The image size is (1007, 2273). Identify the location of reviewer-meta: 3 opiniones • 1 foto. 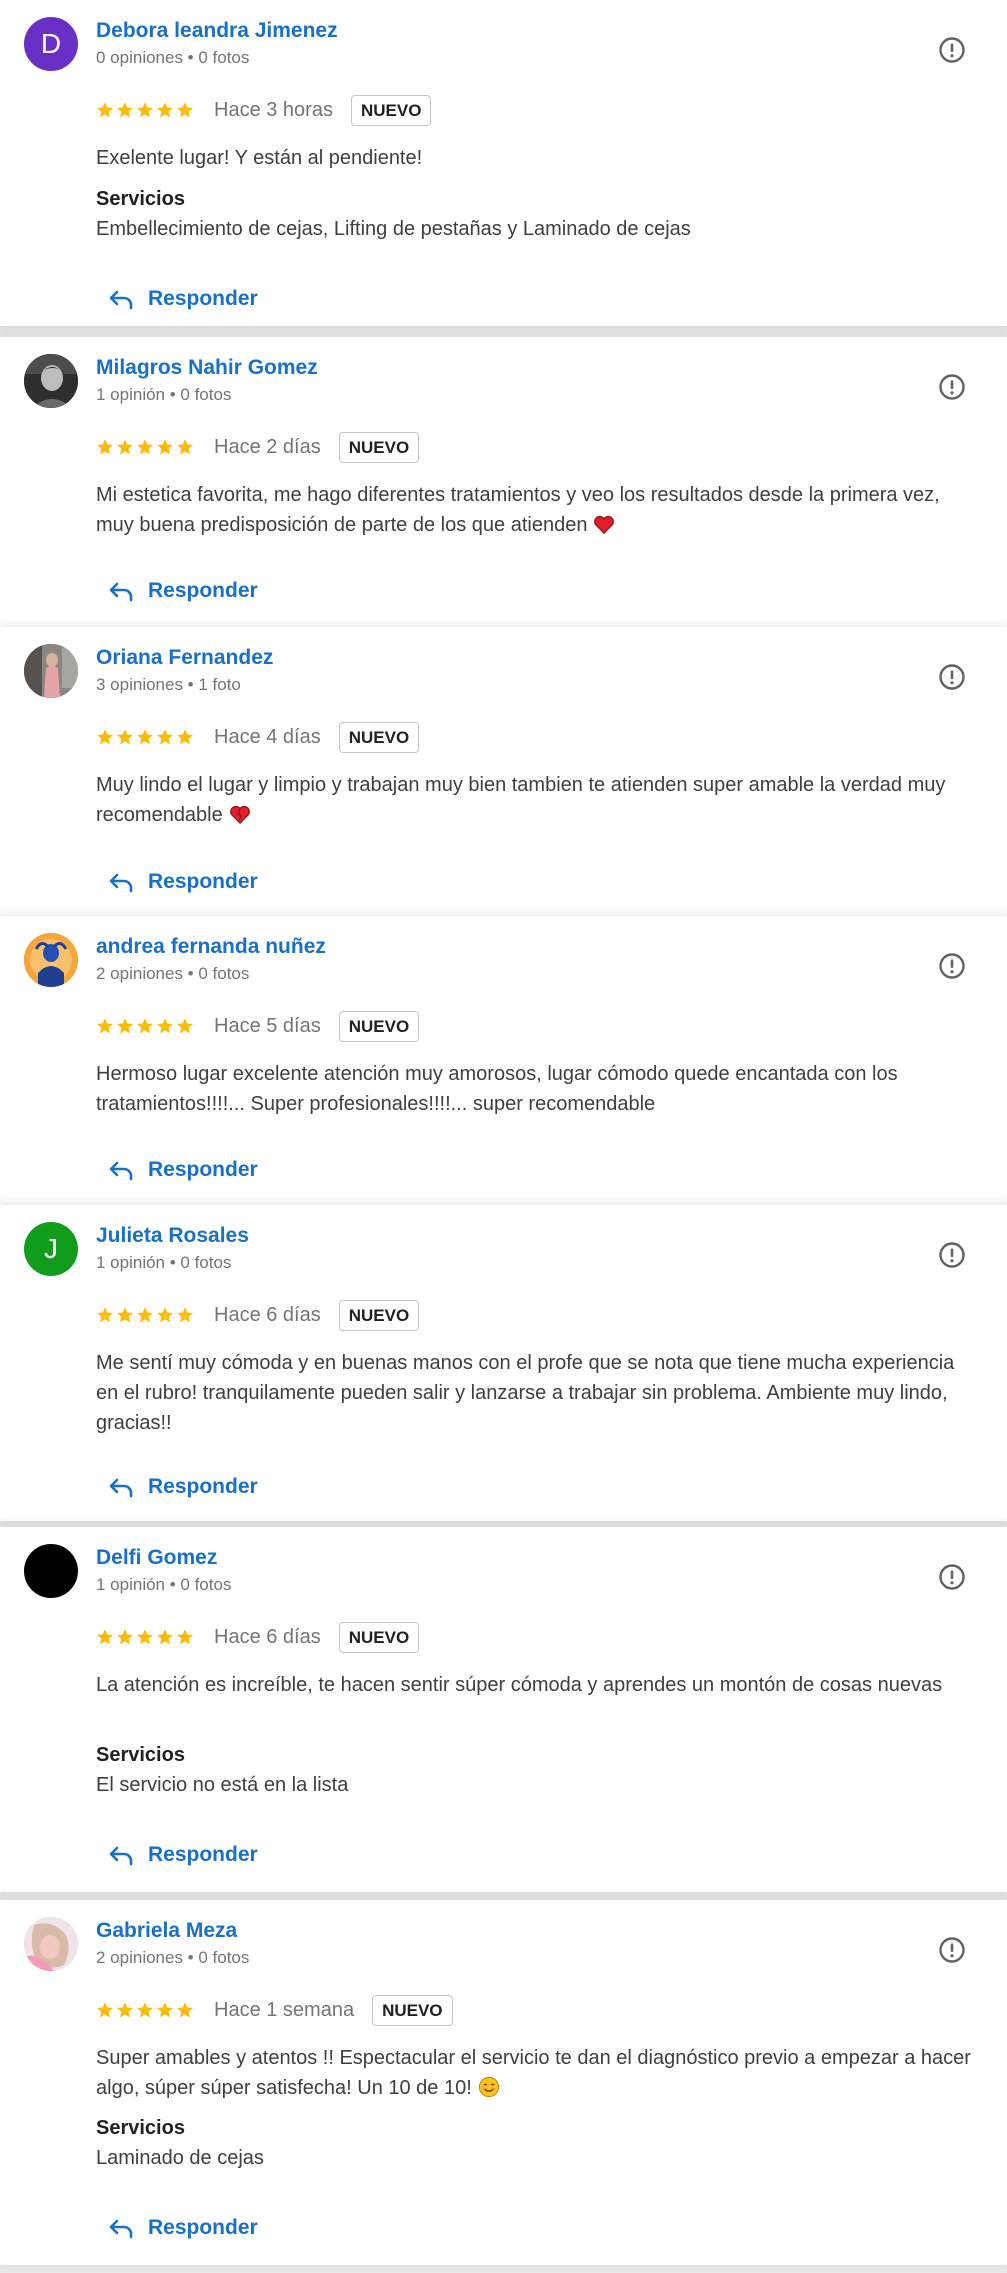
(168, 684).